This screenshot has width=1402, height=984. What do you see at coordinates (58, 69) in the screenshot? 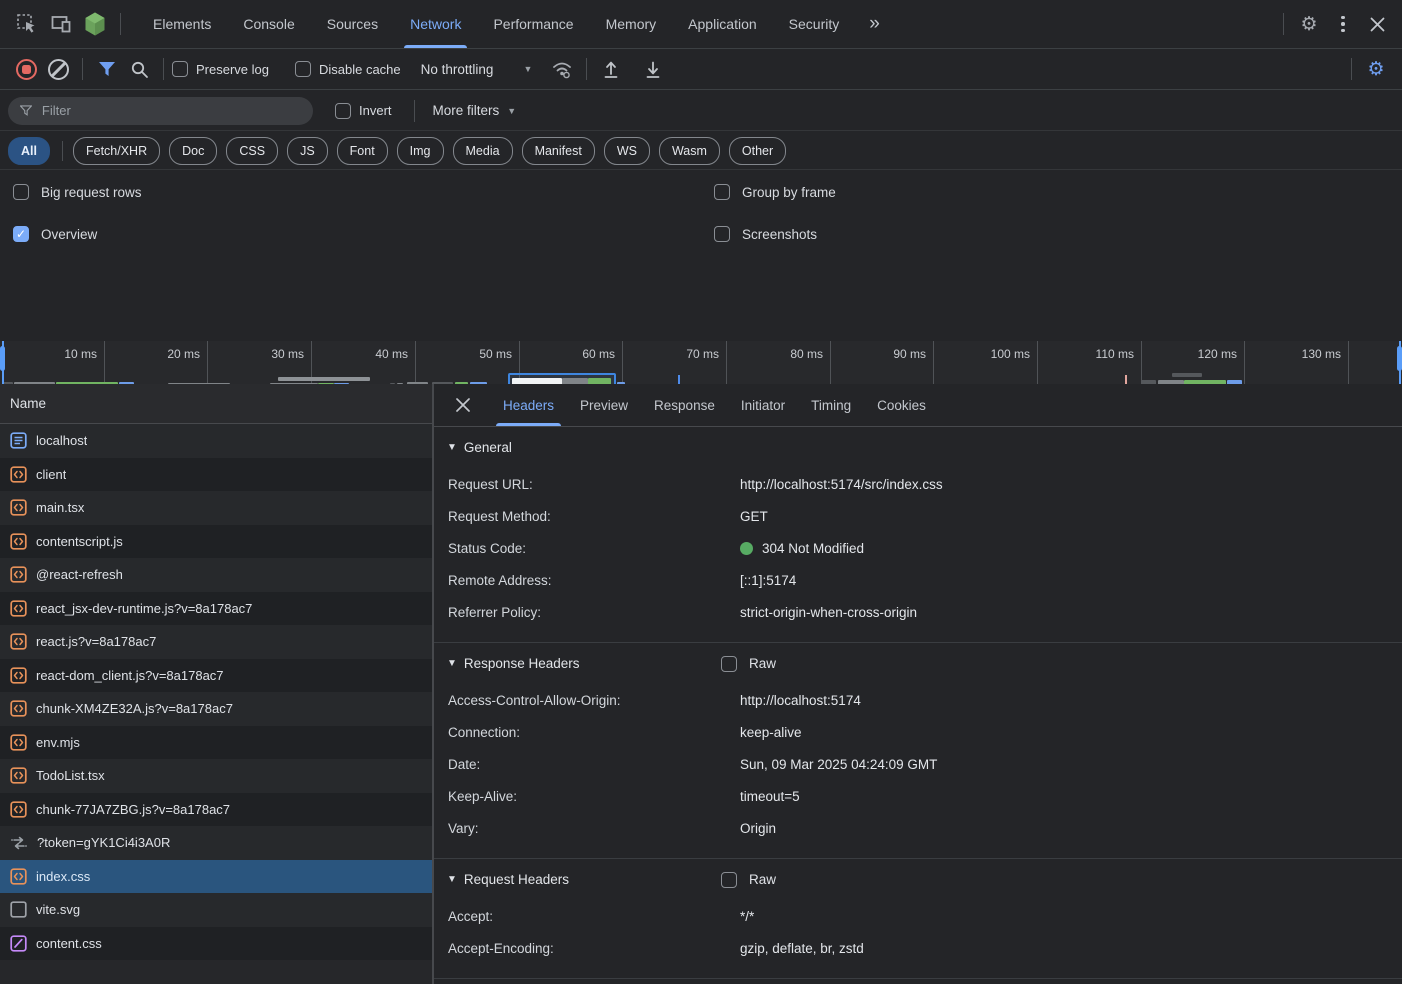
I see `clear-network-log-button` at bounding box center [58, 69].